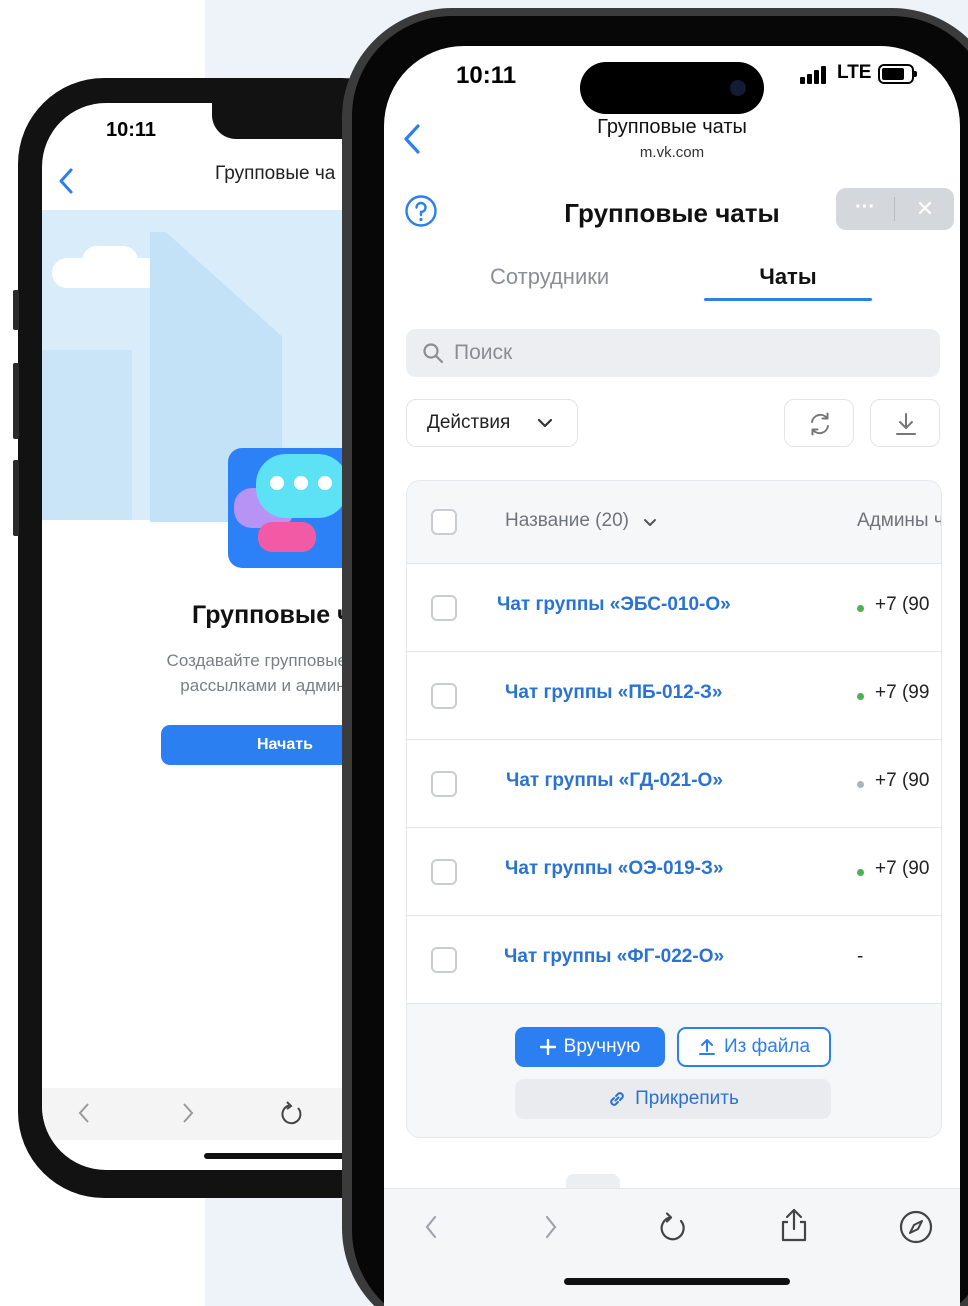  I want to click on actions-dropdown: Действия, so click(492, 423).